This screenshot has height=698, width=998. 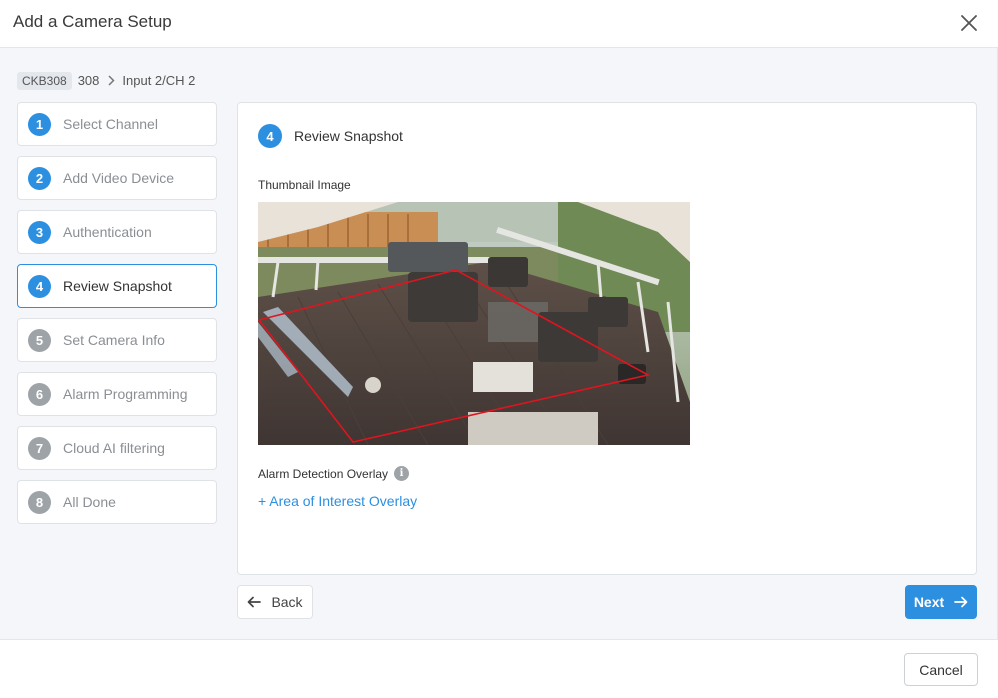 What do you see at coordinates (114, 448) in the screenshot?
I see `step-label: Cloud AI filtering` at bounding box center [114, 448].